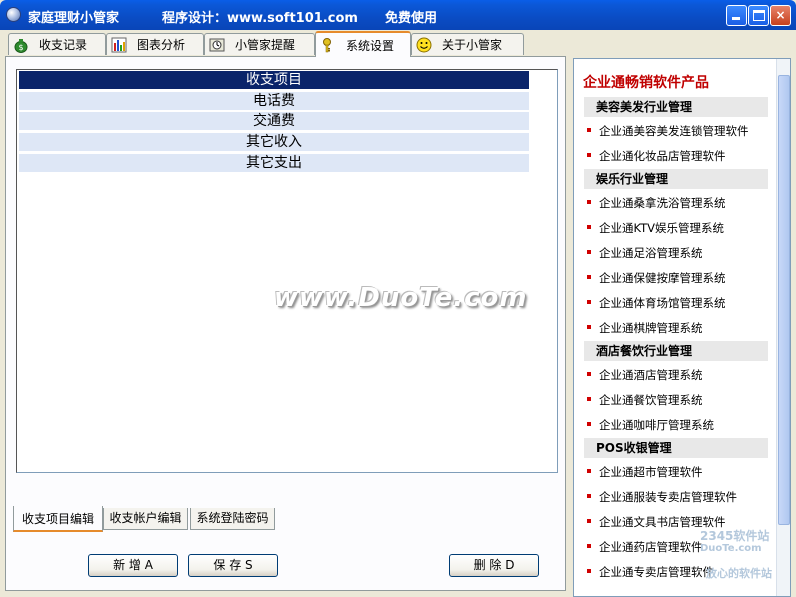 The image size is (796, 597). Describe the element at coordinates (662, 497) in the screenshot. I see `promo-link: 企业通服装专卖店管理软件` at that location.